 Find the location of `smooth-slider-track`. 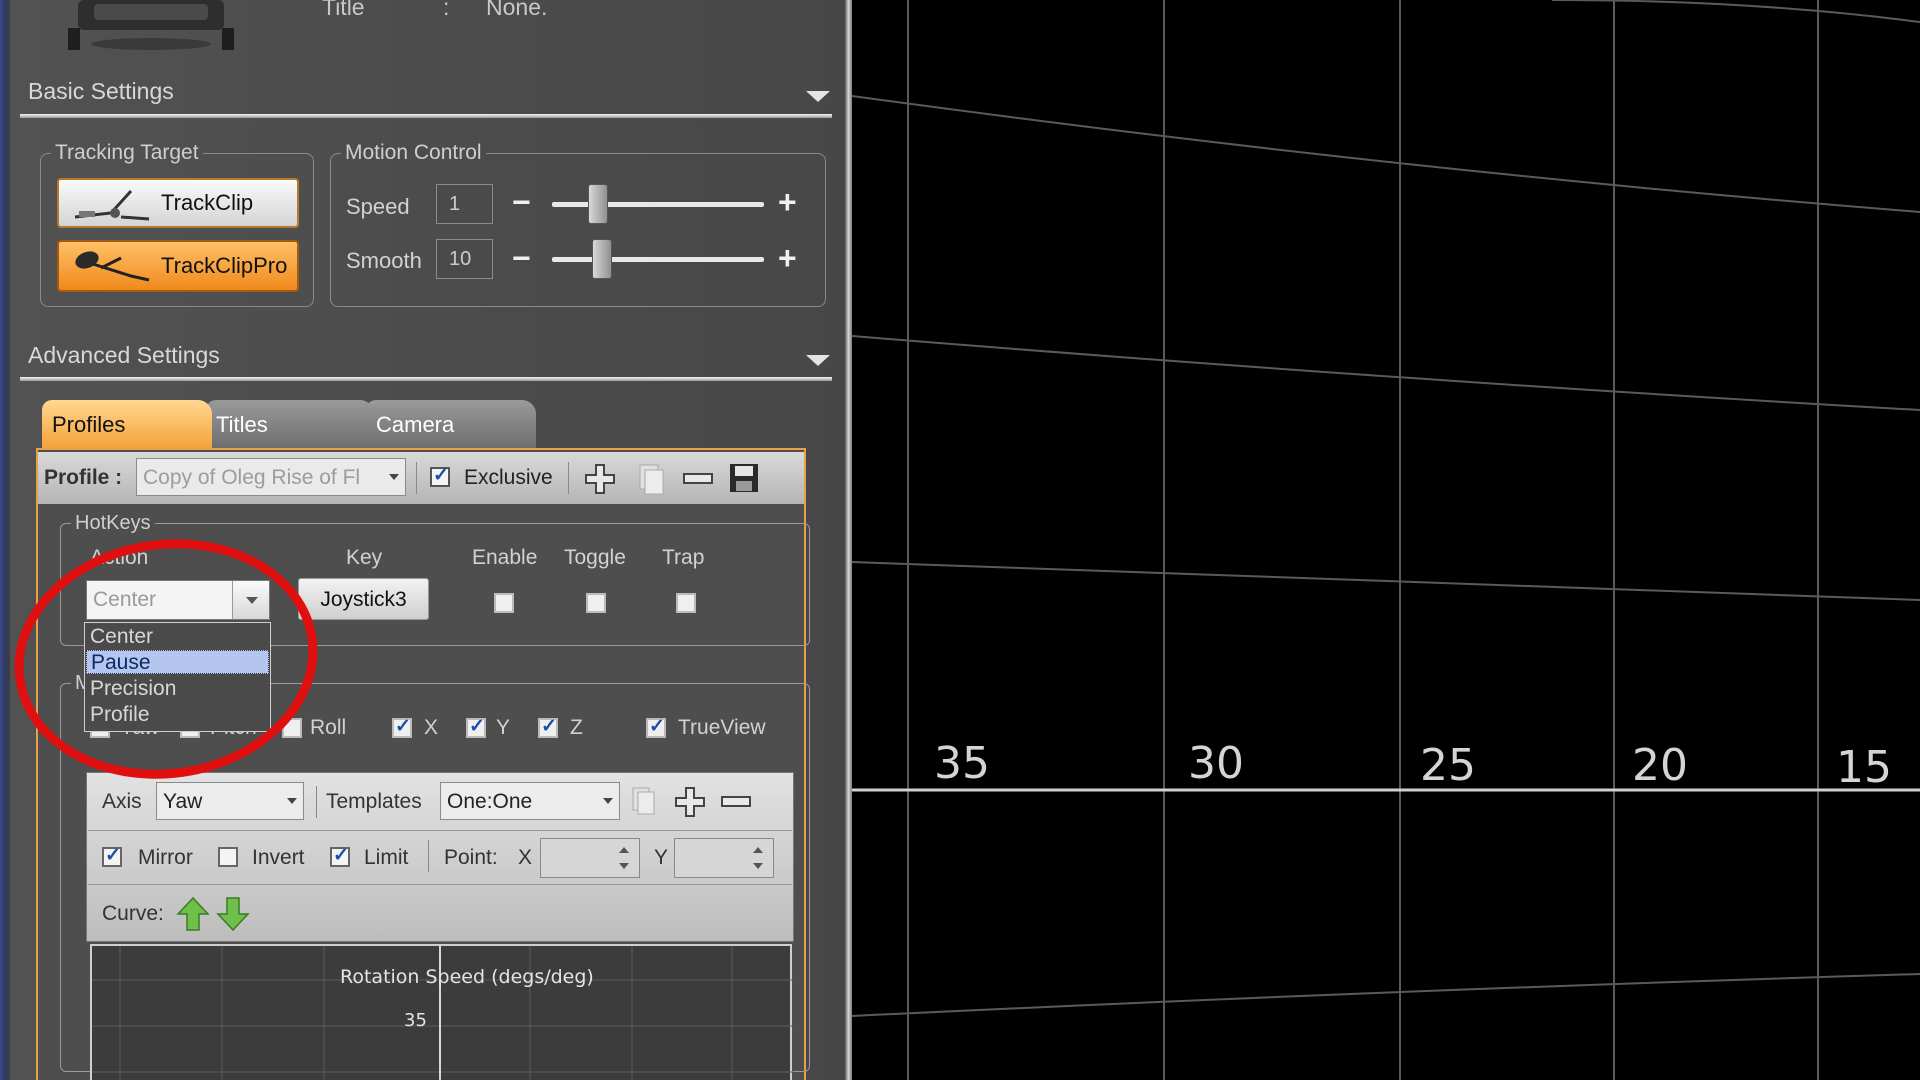

smooth-slider-track is located at coordinates (658, 259).